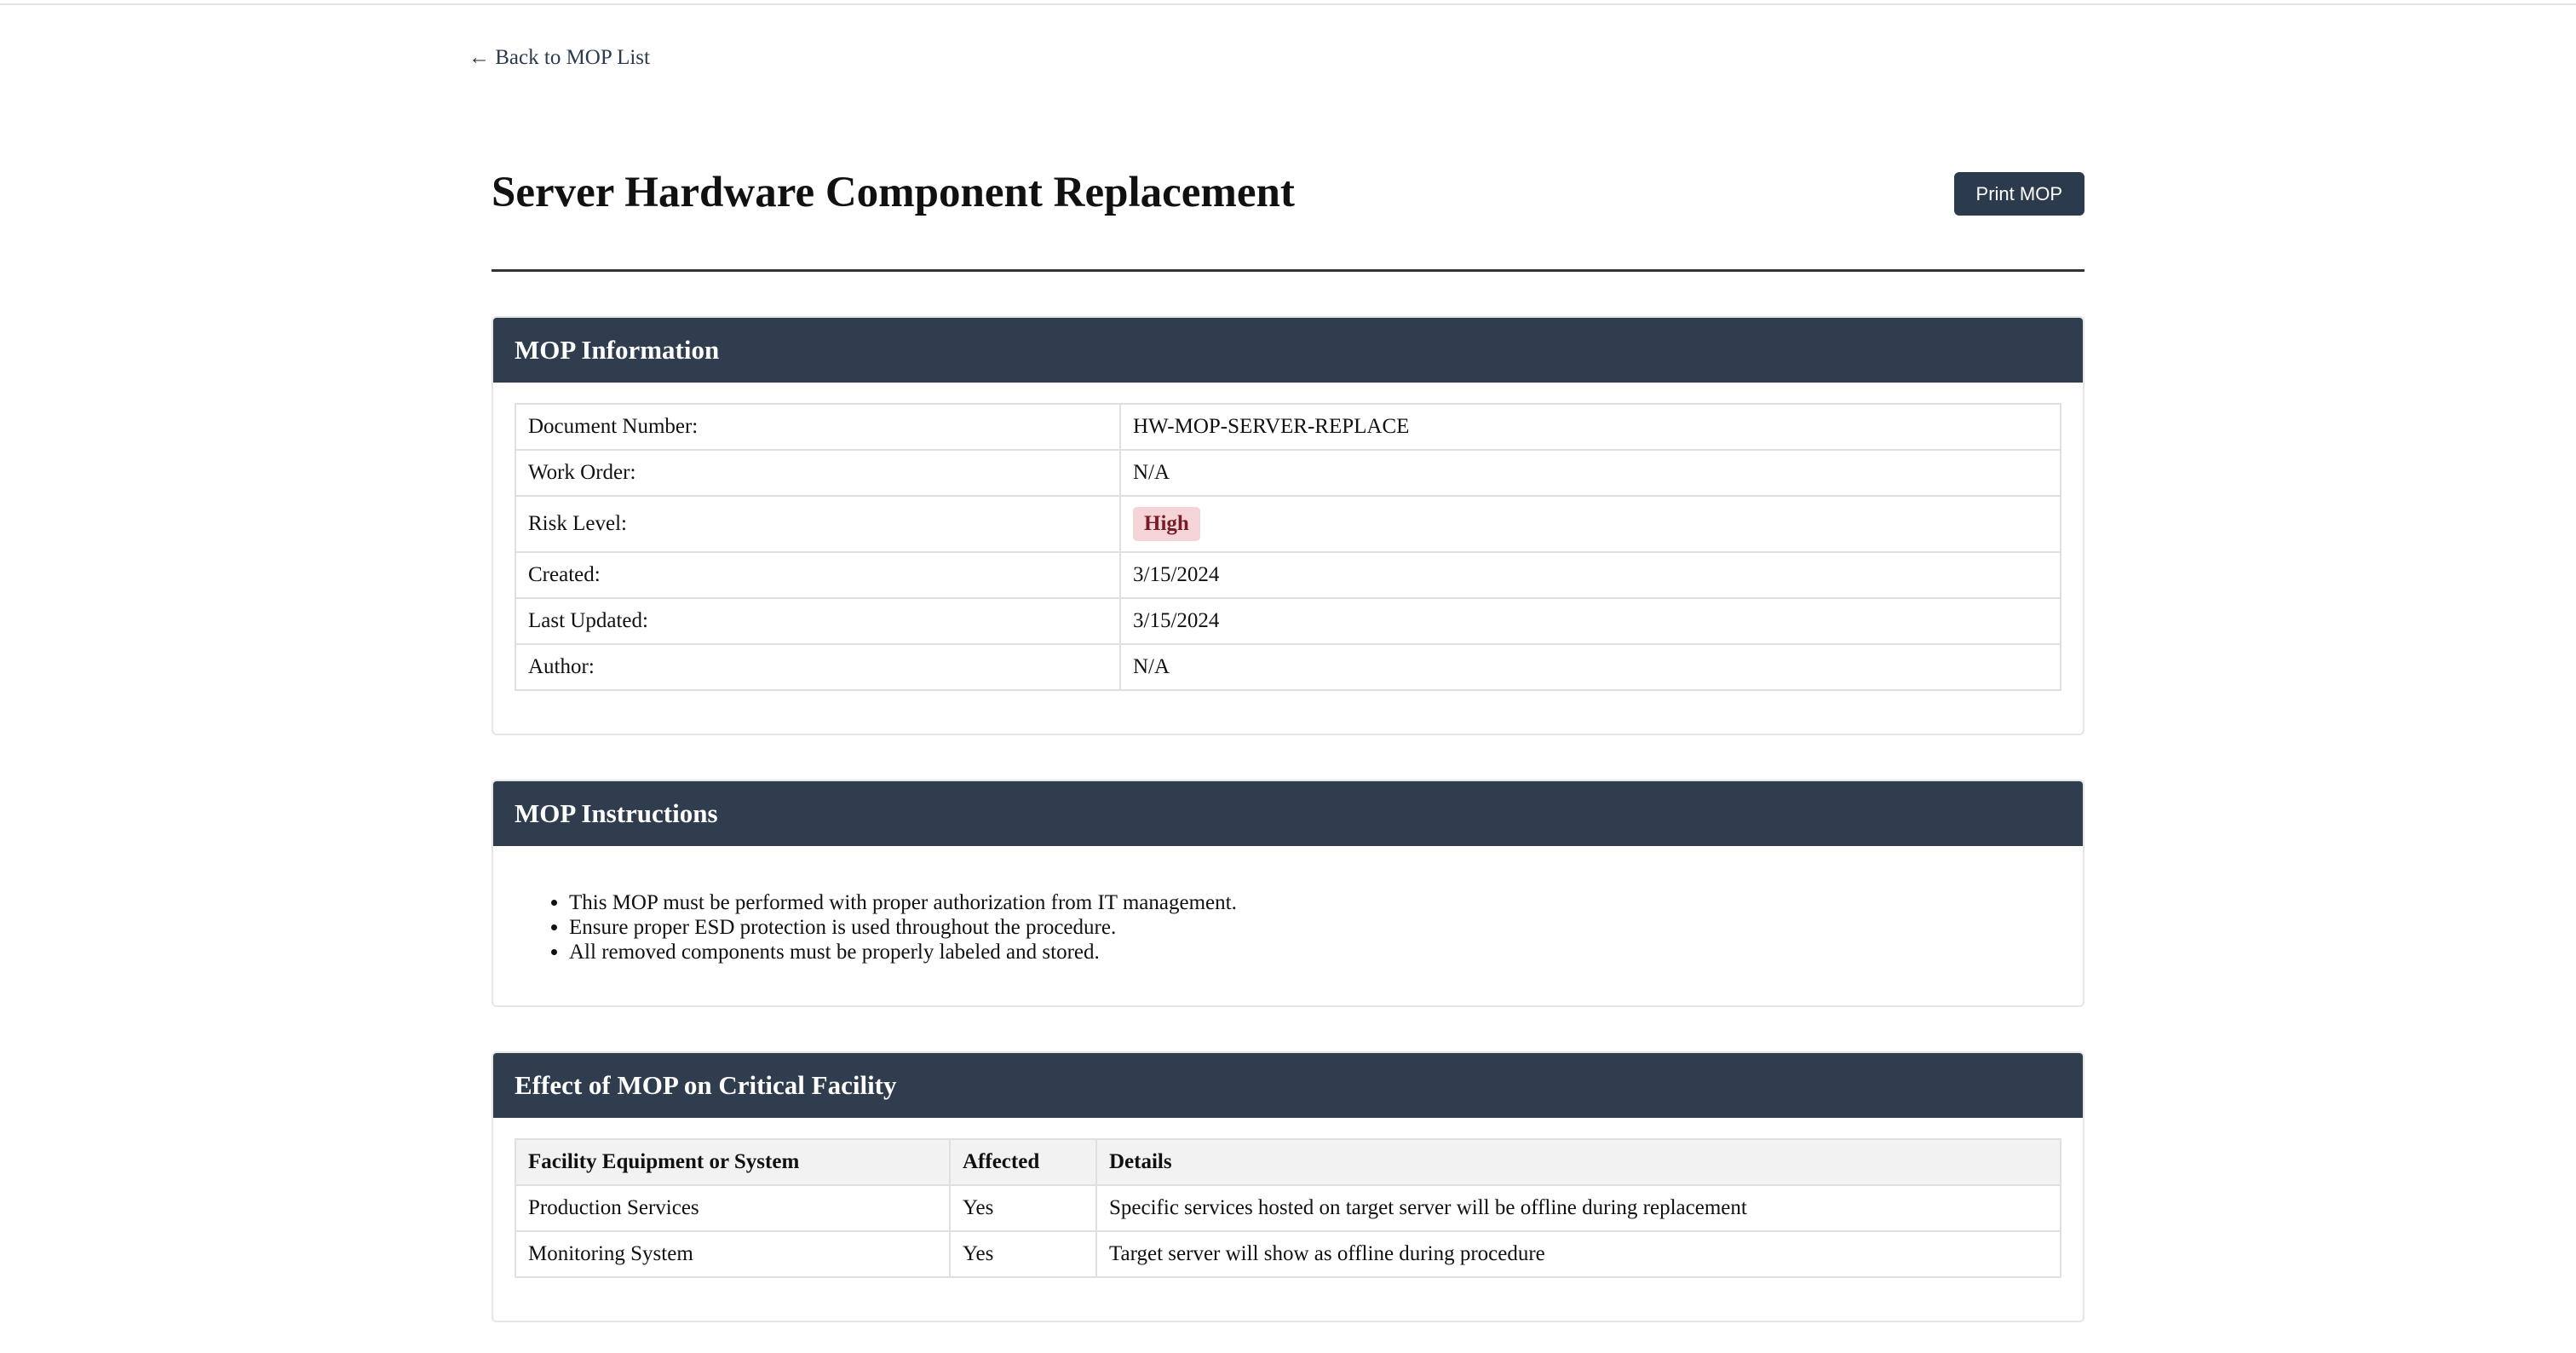 This screenshot has width=2576, height=1353. What do you see at coordinates (733, 1162) in the screenshot?
I see `column-header: Facility Equipment or System` at bounding box center [733, 1162].